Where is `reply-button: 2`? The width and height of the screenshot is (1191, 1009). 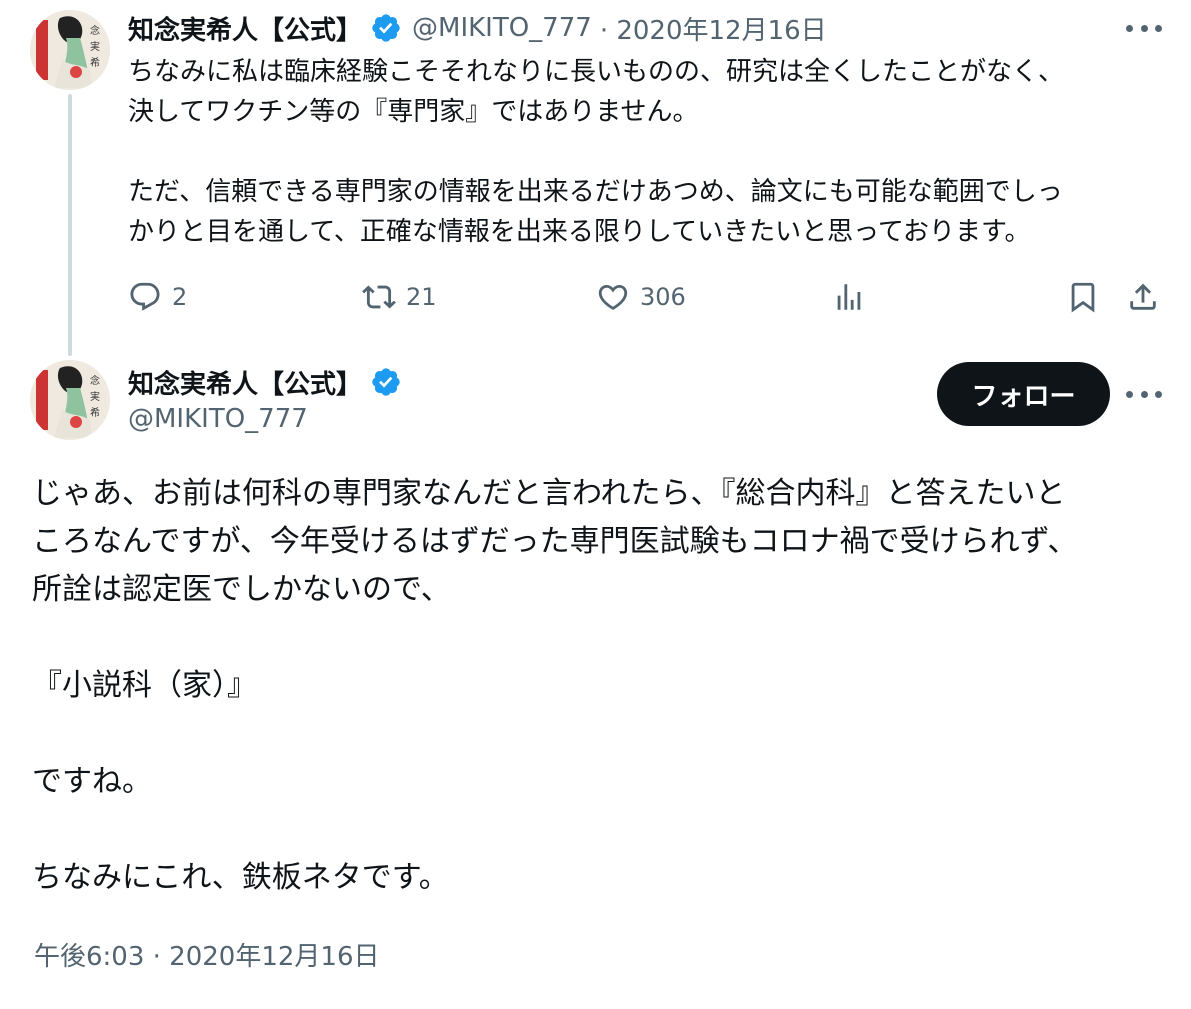
reply-button: 2 is located at coordinates (157, 297).